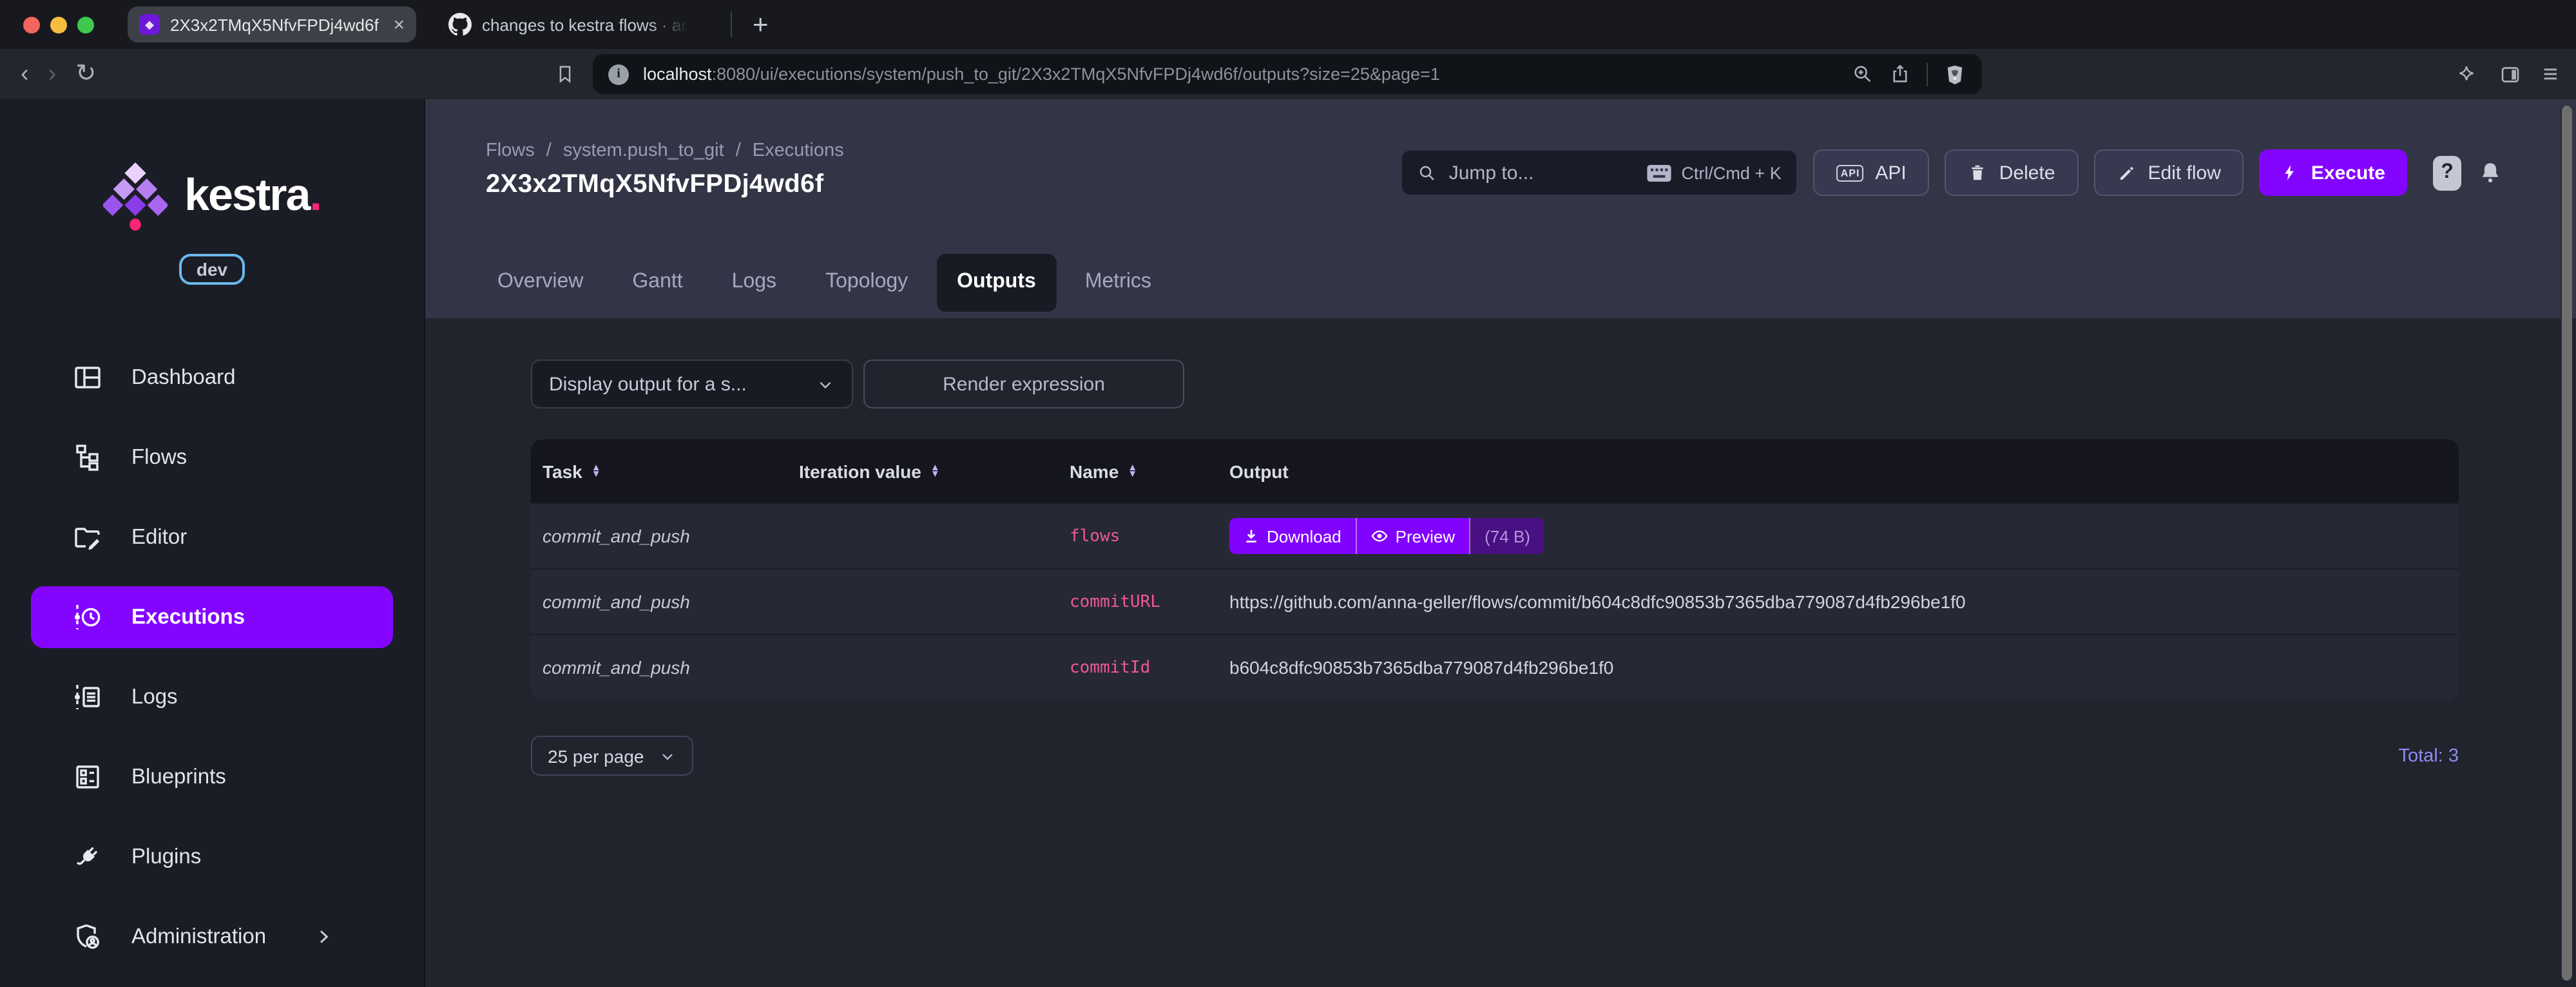 The image size is (2576, 987). I want to click on sidebar-item-label: Plugins, so click(166, 856).